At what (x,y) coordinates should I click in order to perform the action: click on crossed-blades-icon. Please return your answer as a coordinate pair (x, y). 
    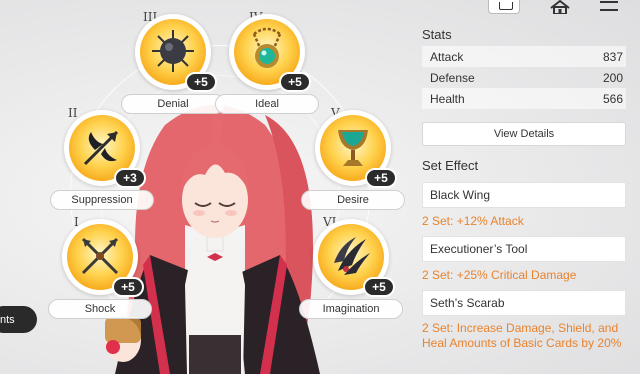
    Looking at the image, I should click on (100, 256).